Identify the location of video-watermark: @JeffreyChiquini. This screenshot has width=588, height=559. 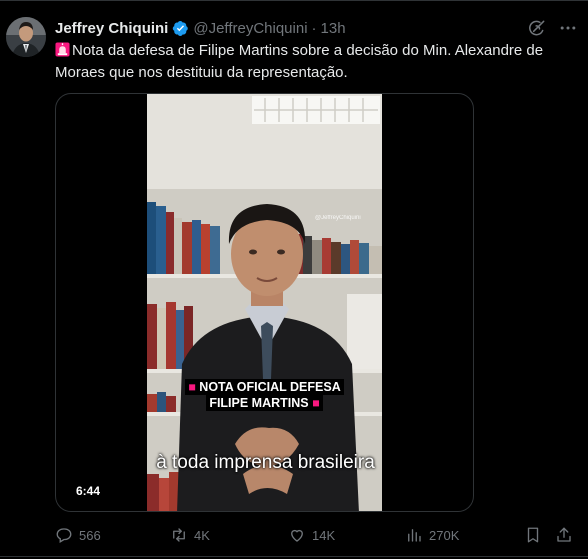
(338, 218).